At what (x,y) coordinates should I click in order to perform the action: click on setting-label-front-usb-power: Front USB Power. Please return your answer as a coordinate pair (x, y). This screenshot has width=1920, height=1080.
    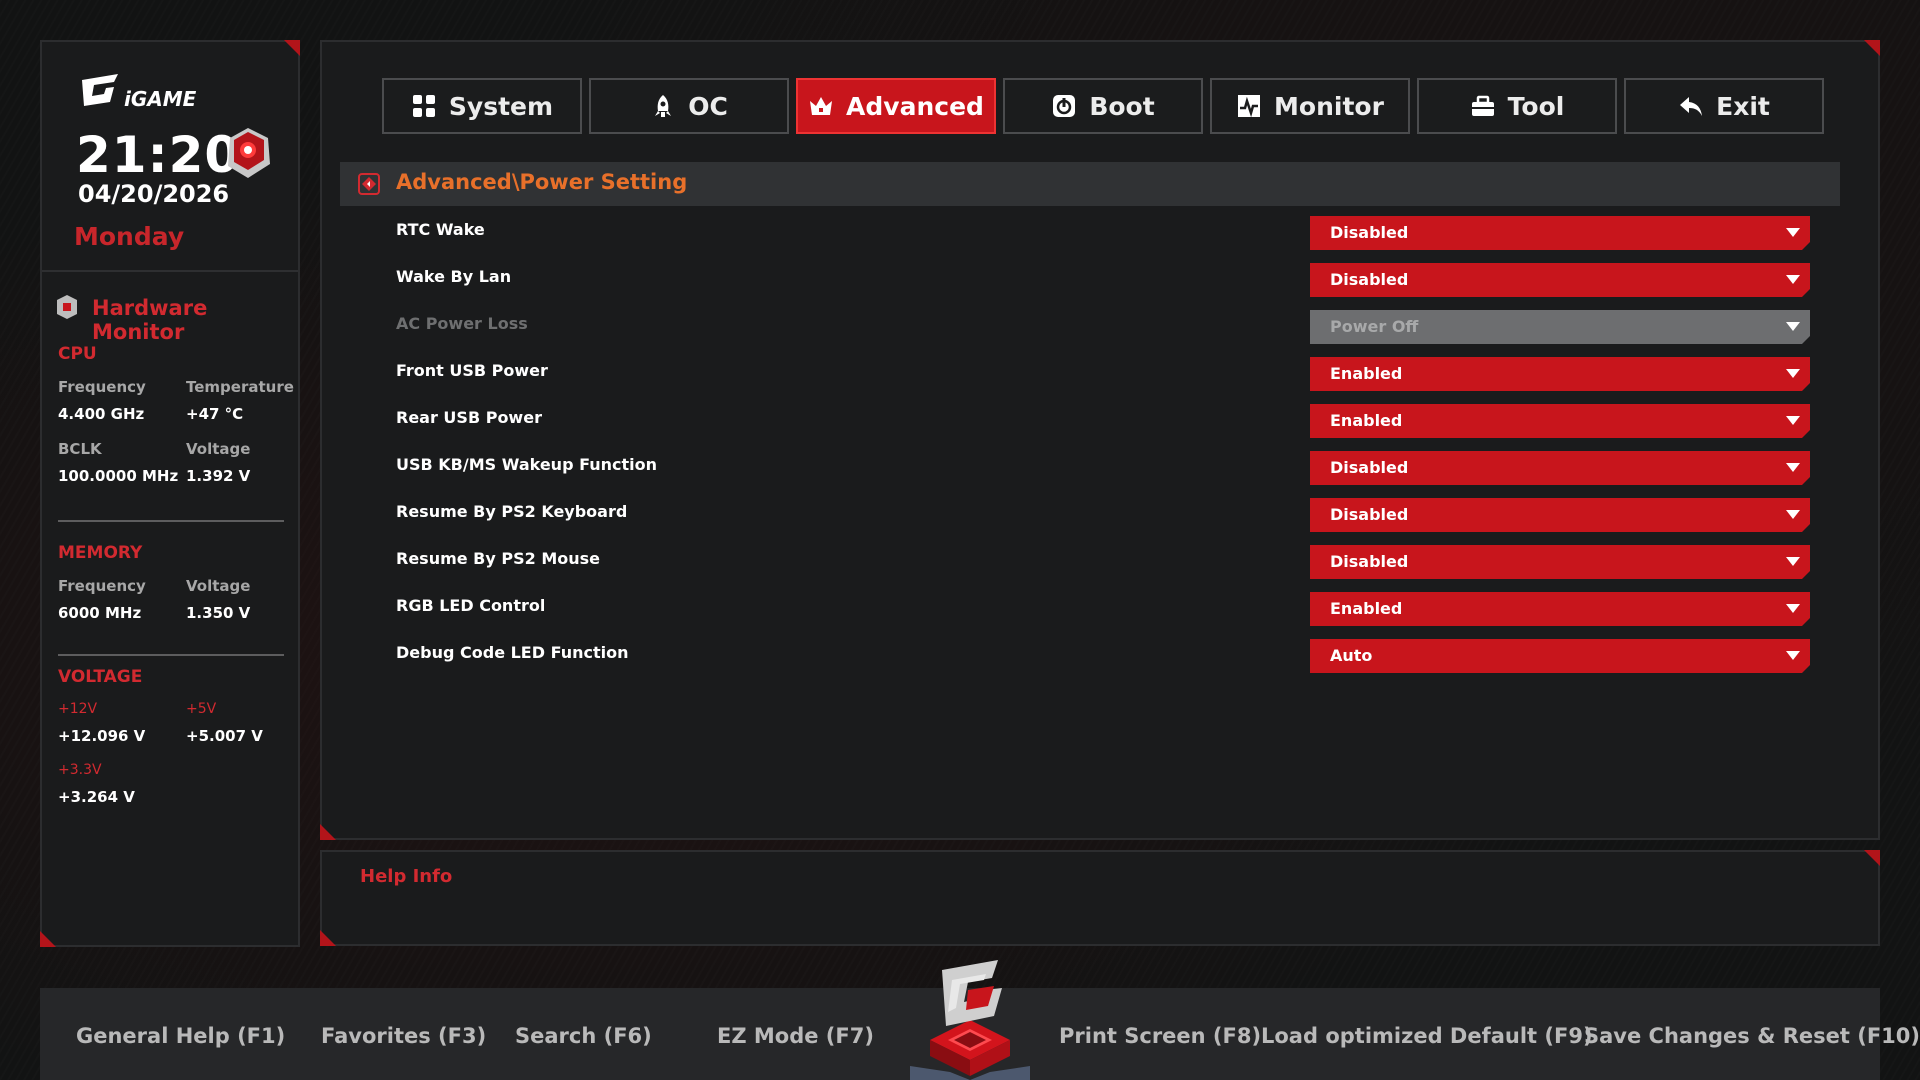
    Looking at the image, I should click on (472, 370).